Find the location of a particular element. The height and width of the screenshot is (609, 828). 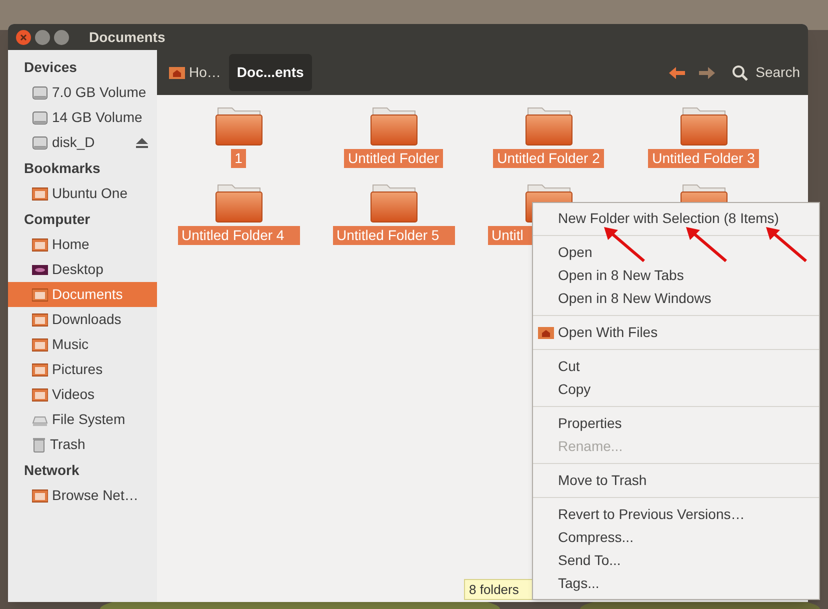

close-icon is located at coordinates (23, 37).